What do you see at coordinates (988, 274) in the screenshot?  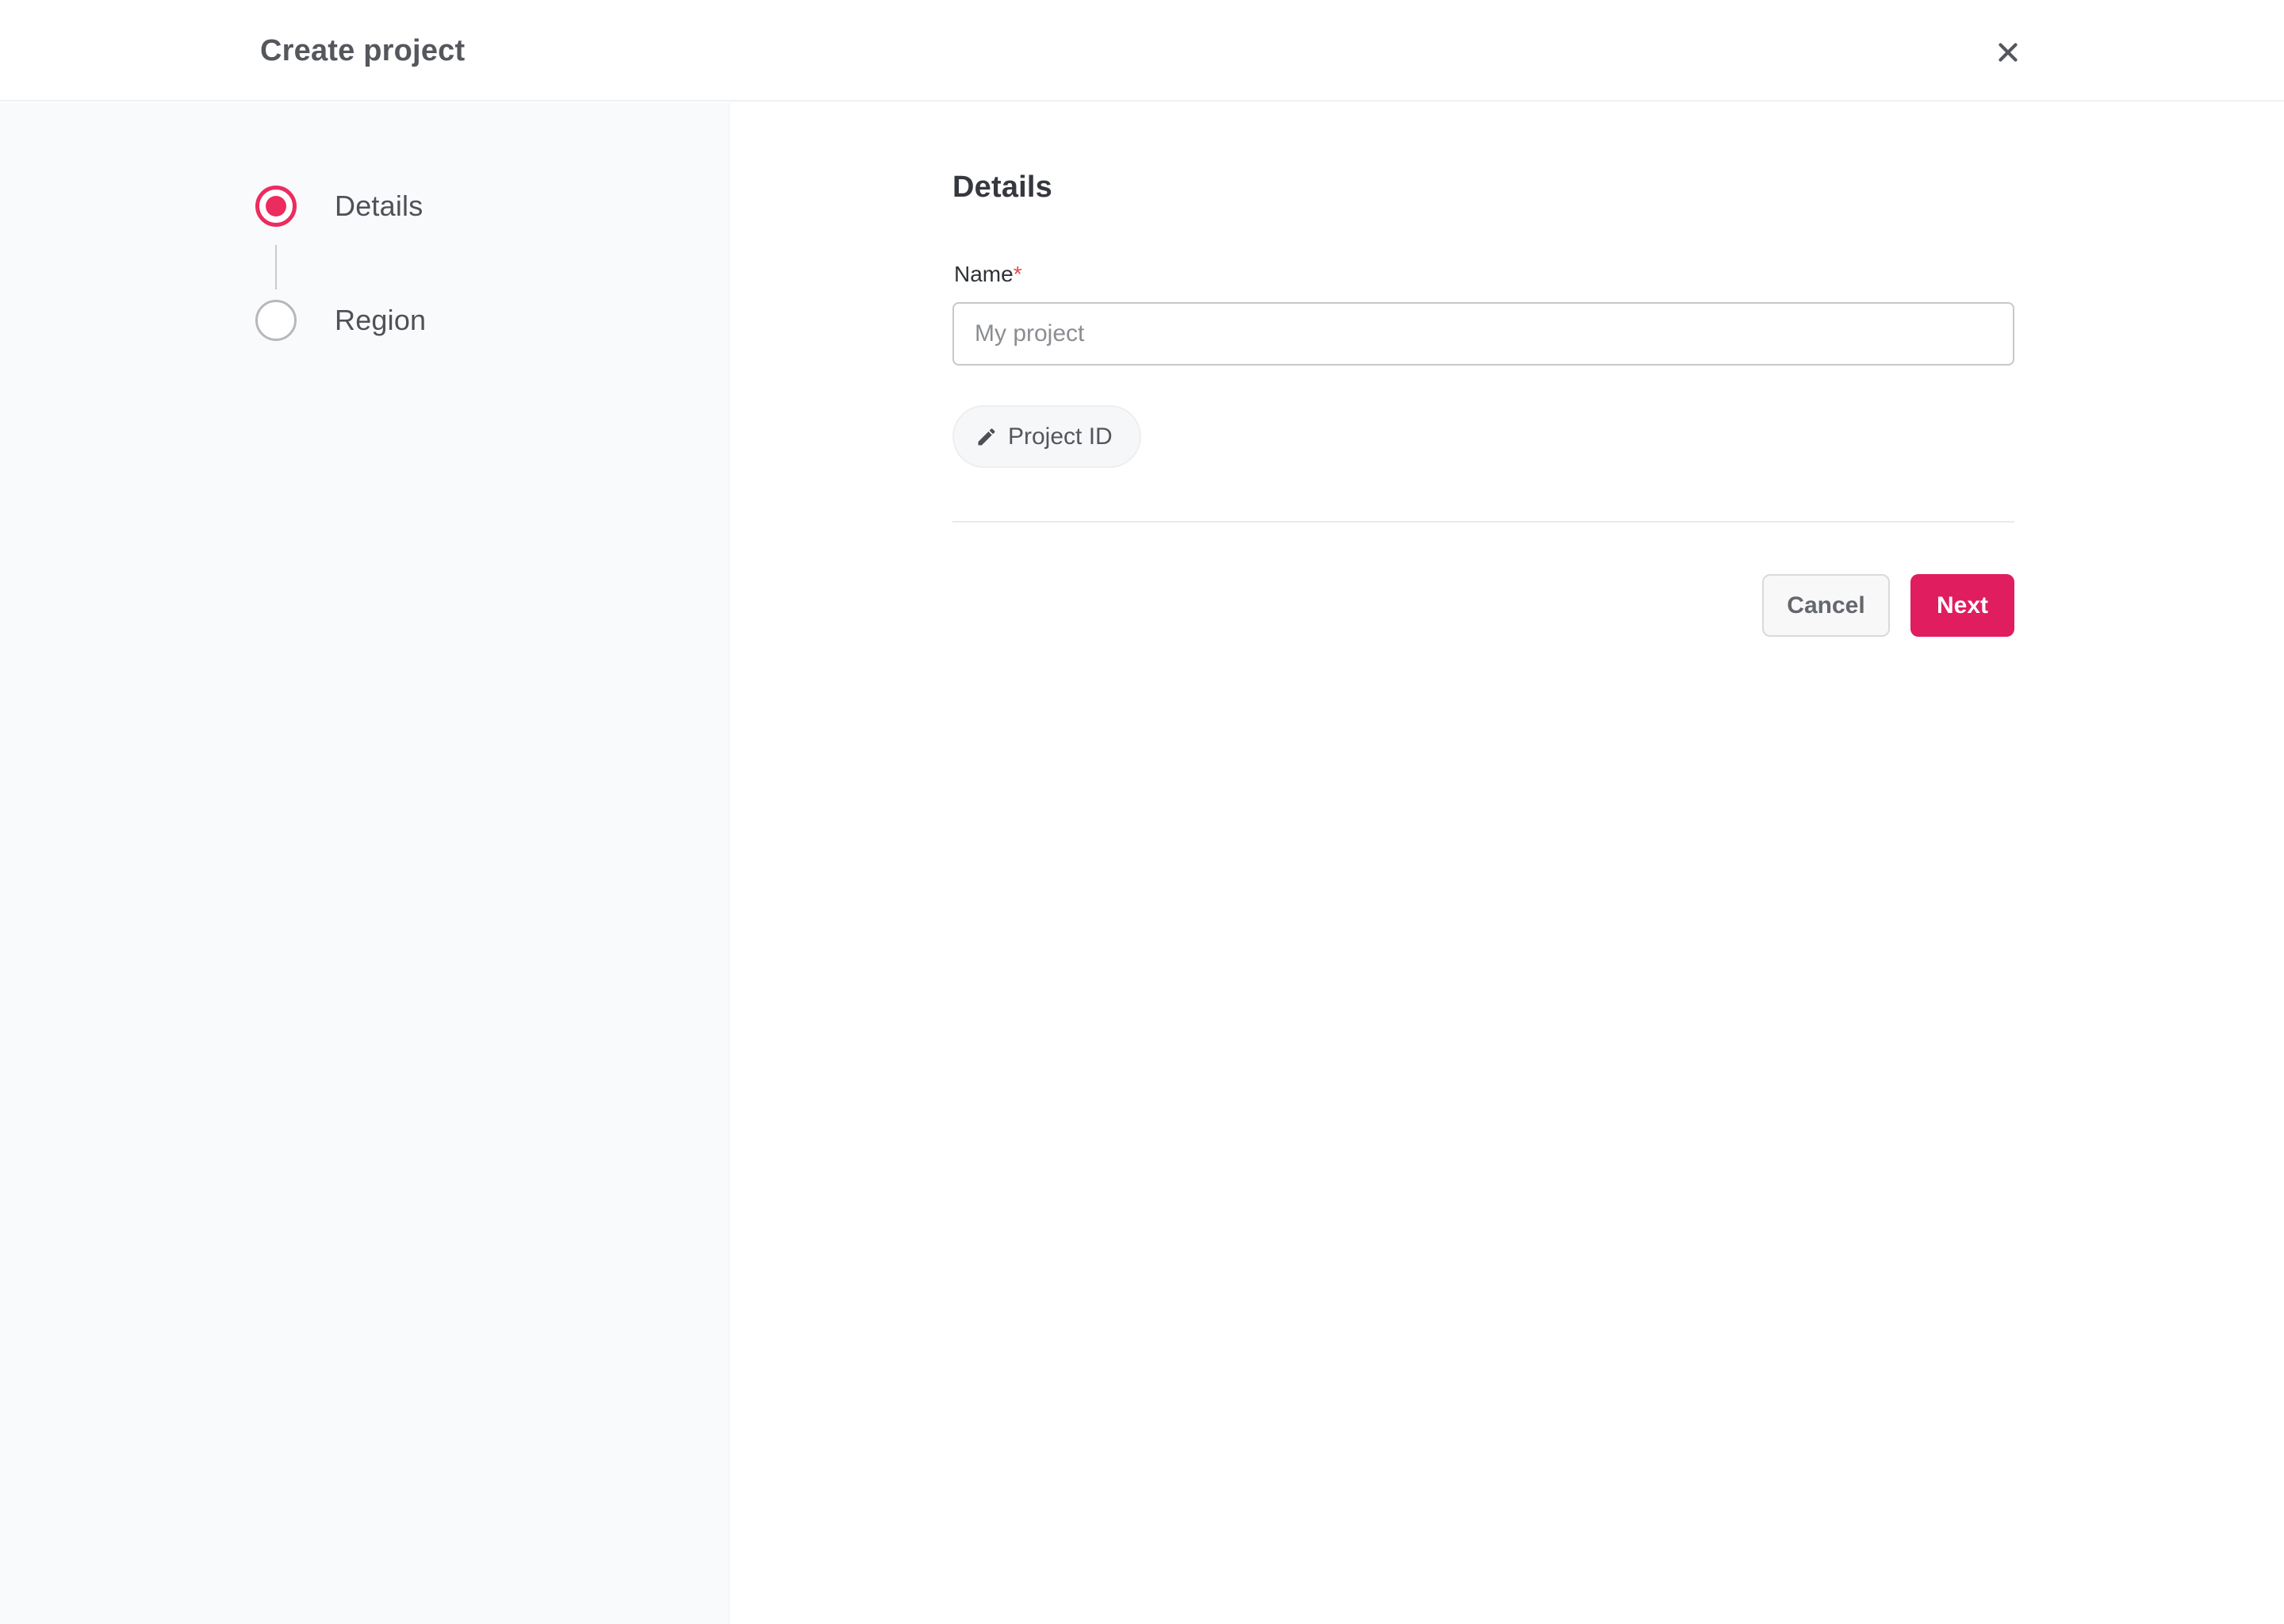 I see `name-field-label: Name*` at bounding box center [988, 274].